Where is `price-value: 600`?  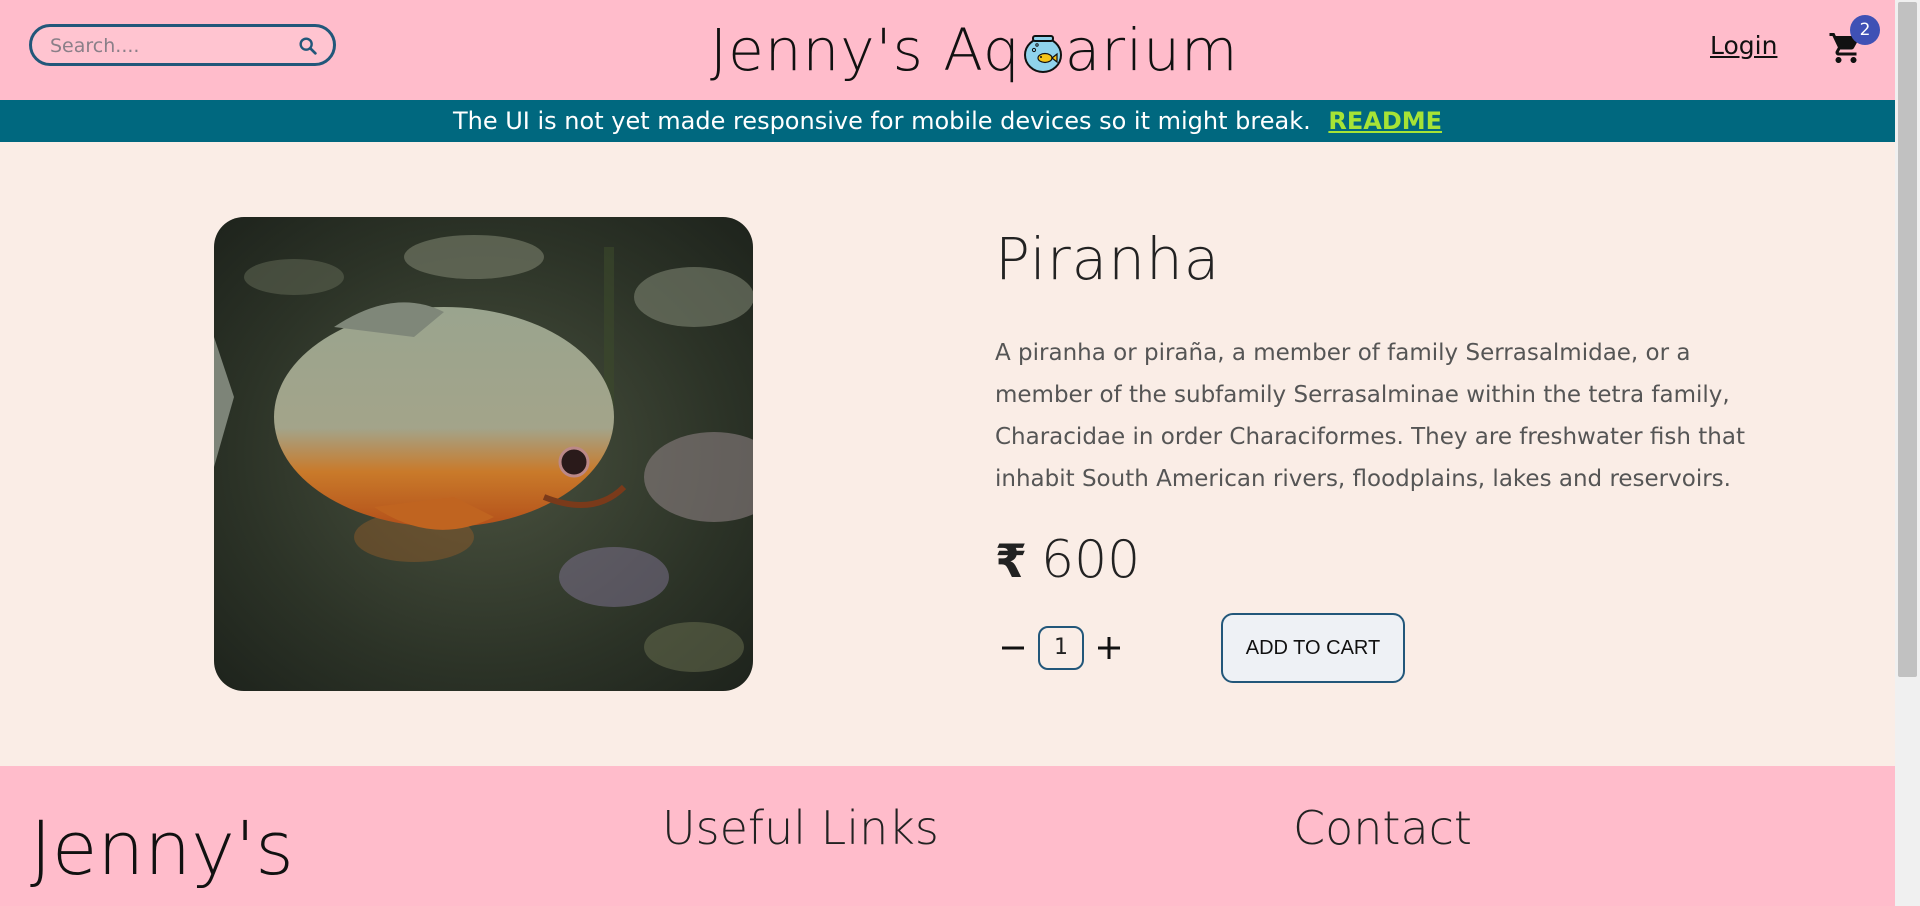 price-value: 600 is located at coordinates (1091, 560).